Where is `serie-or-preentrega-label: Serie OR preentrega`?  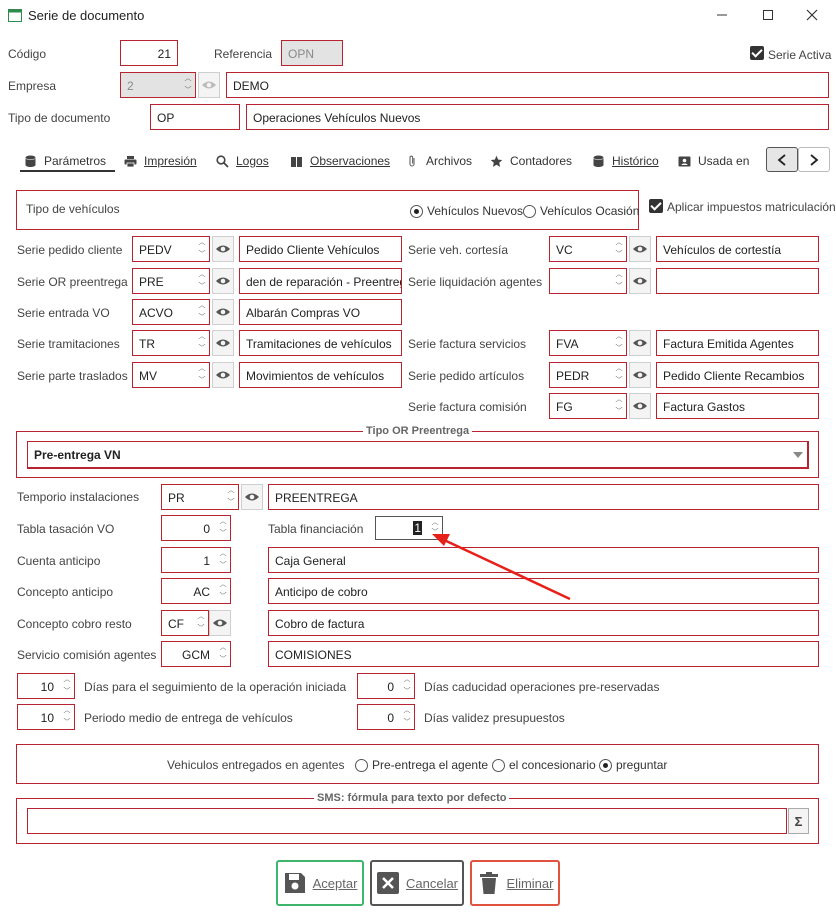
serie-or-preentrega-label: Serie OR preentrega is located at coordinates (72, 282).